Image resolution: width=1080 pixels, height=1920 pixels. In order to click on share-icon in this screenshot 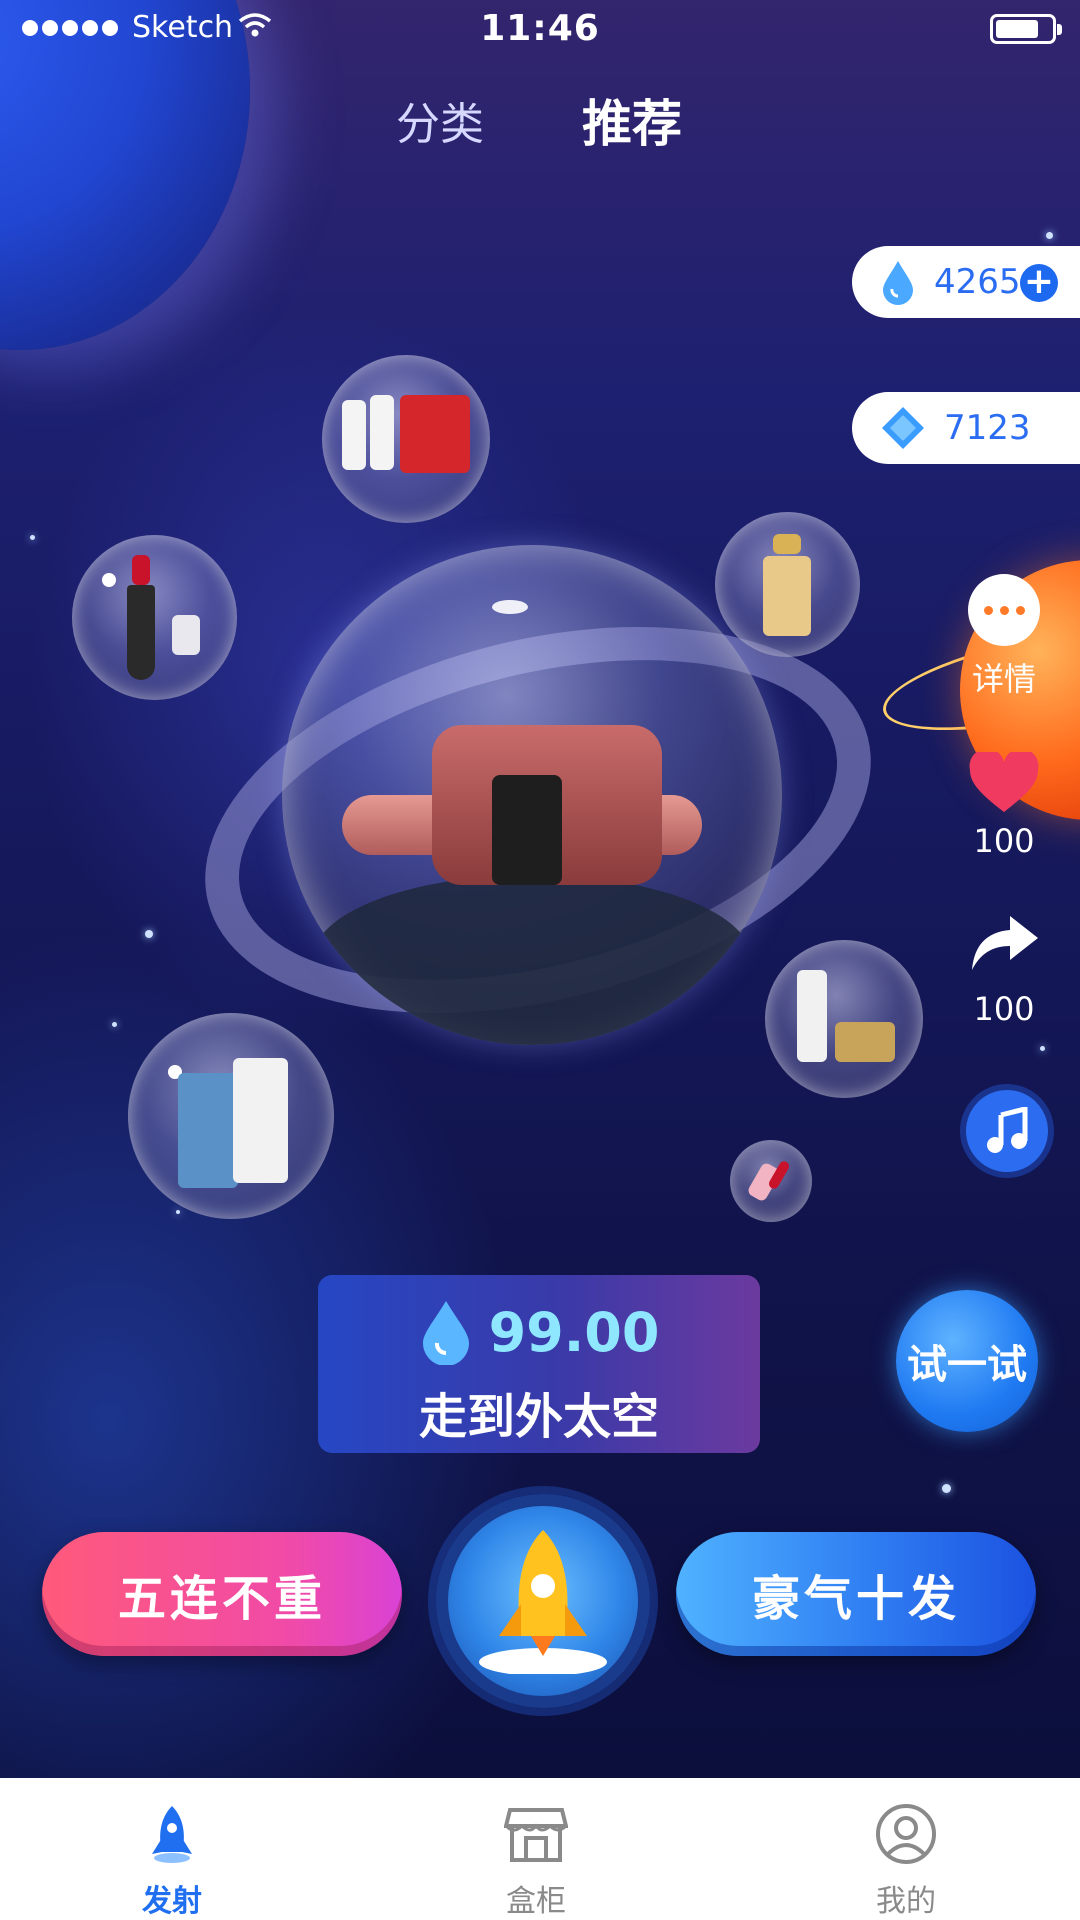, I will do `click(1004, 945)`.